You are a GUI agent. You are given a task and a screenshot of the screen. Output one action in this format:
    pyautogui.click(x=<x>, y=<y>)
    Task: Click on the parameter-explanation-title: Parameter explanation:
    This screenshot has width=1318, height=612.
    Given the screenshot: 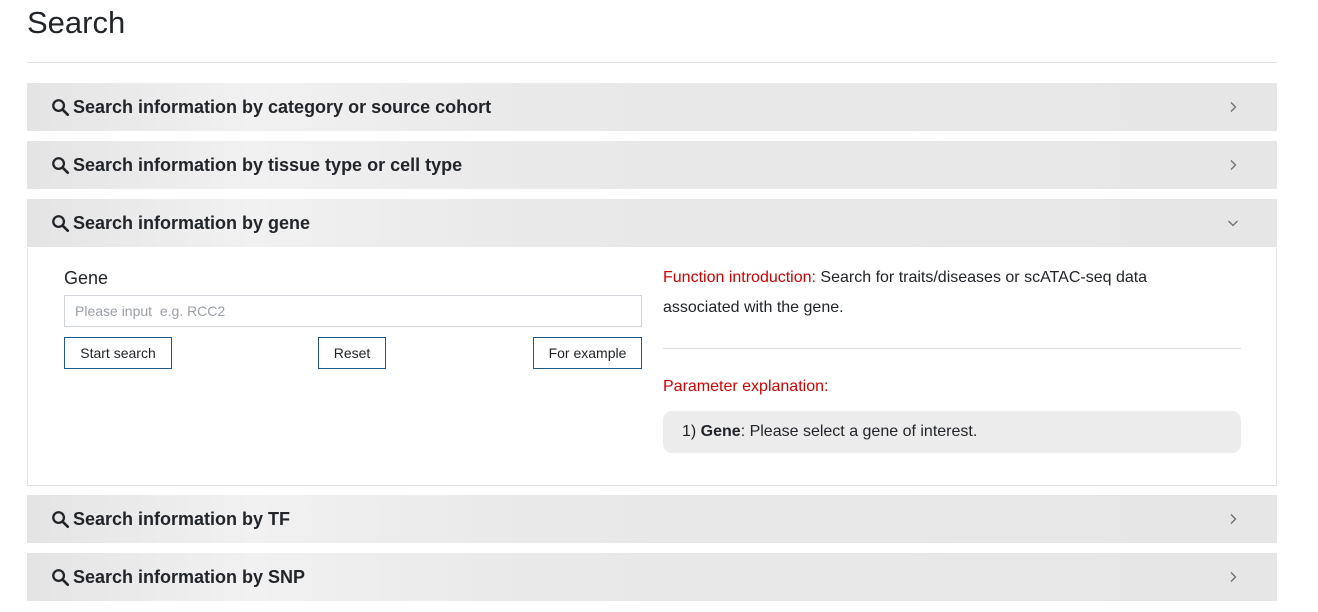 What is the action you would take?
    pyautogui.click(x=746, y=386)
    